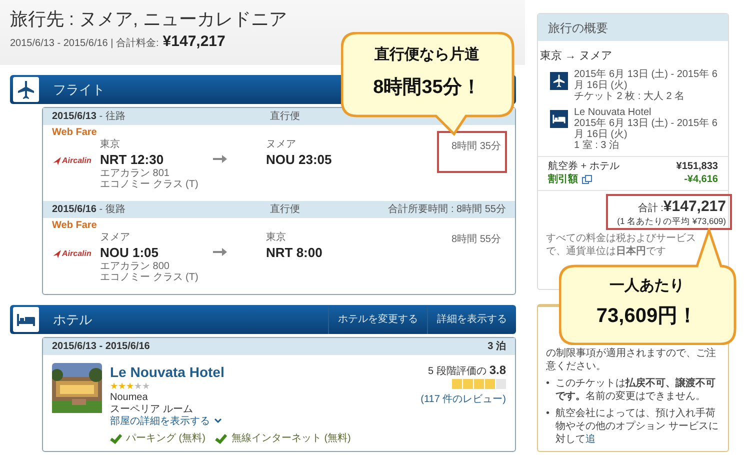 This screenshot has width=750, height=455. What do you see at coordinates (630, 96) in the screenshot?
I see `summary-line: チケット 2 枚 : 大人 2 名` at bounding box center [630, 96].